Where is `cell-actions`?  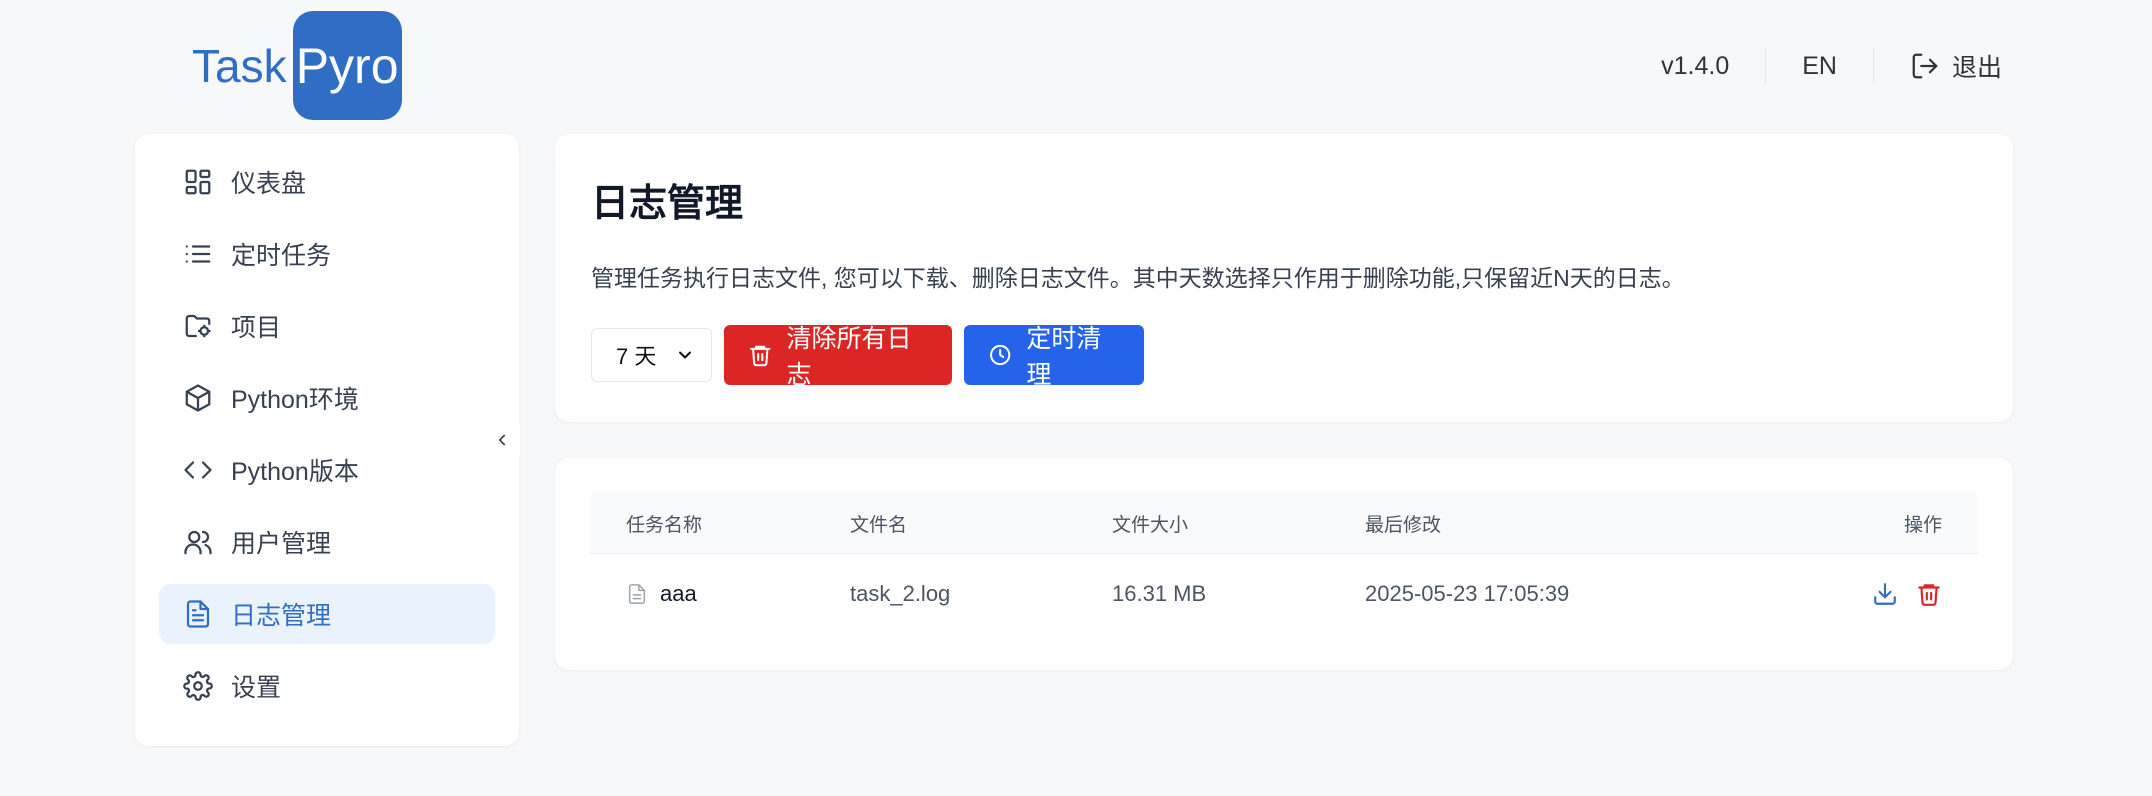 cell-actions is located at coordinates (1908, 594).